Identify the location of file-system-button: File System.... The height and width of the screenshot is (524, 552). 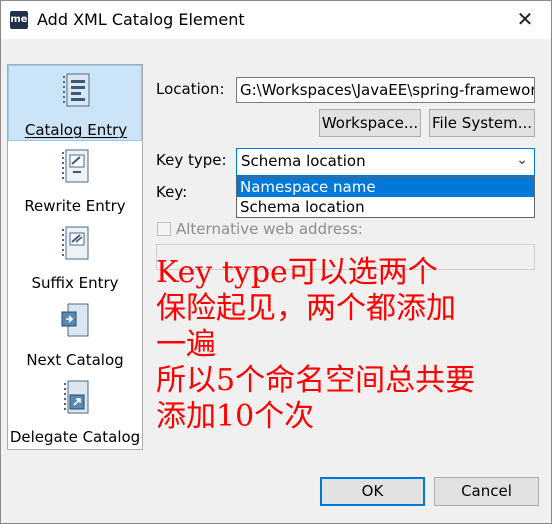
(482, 123).